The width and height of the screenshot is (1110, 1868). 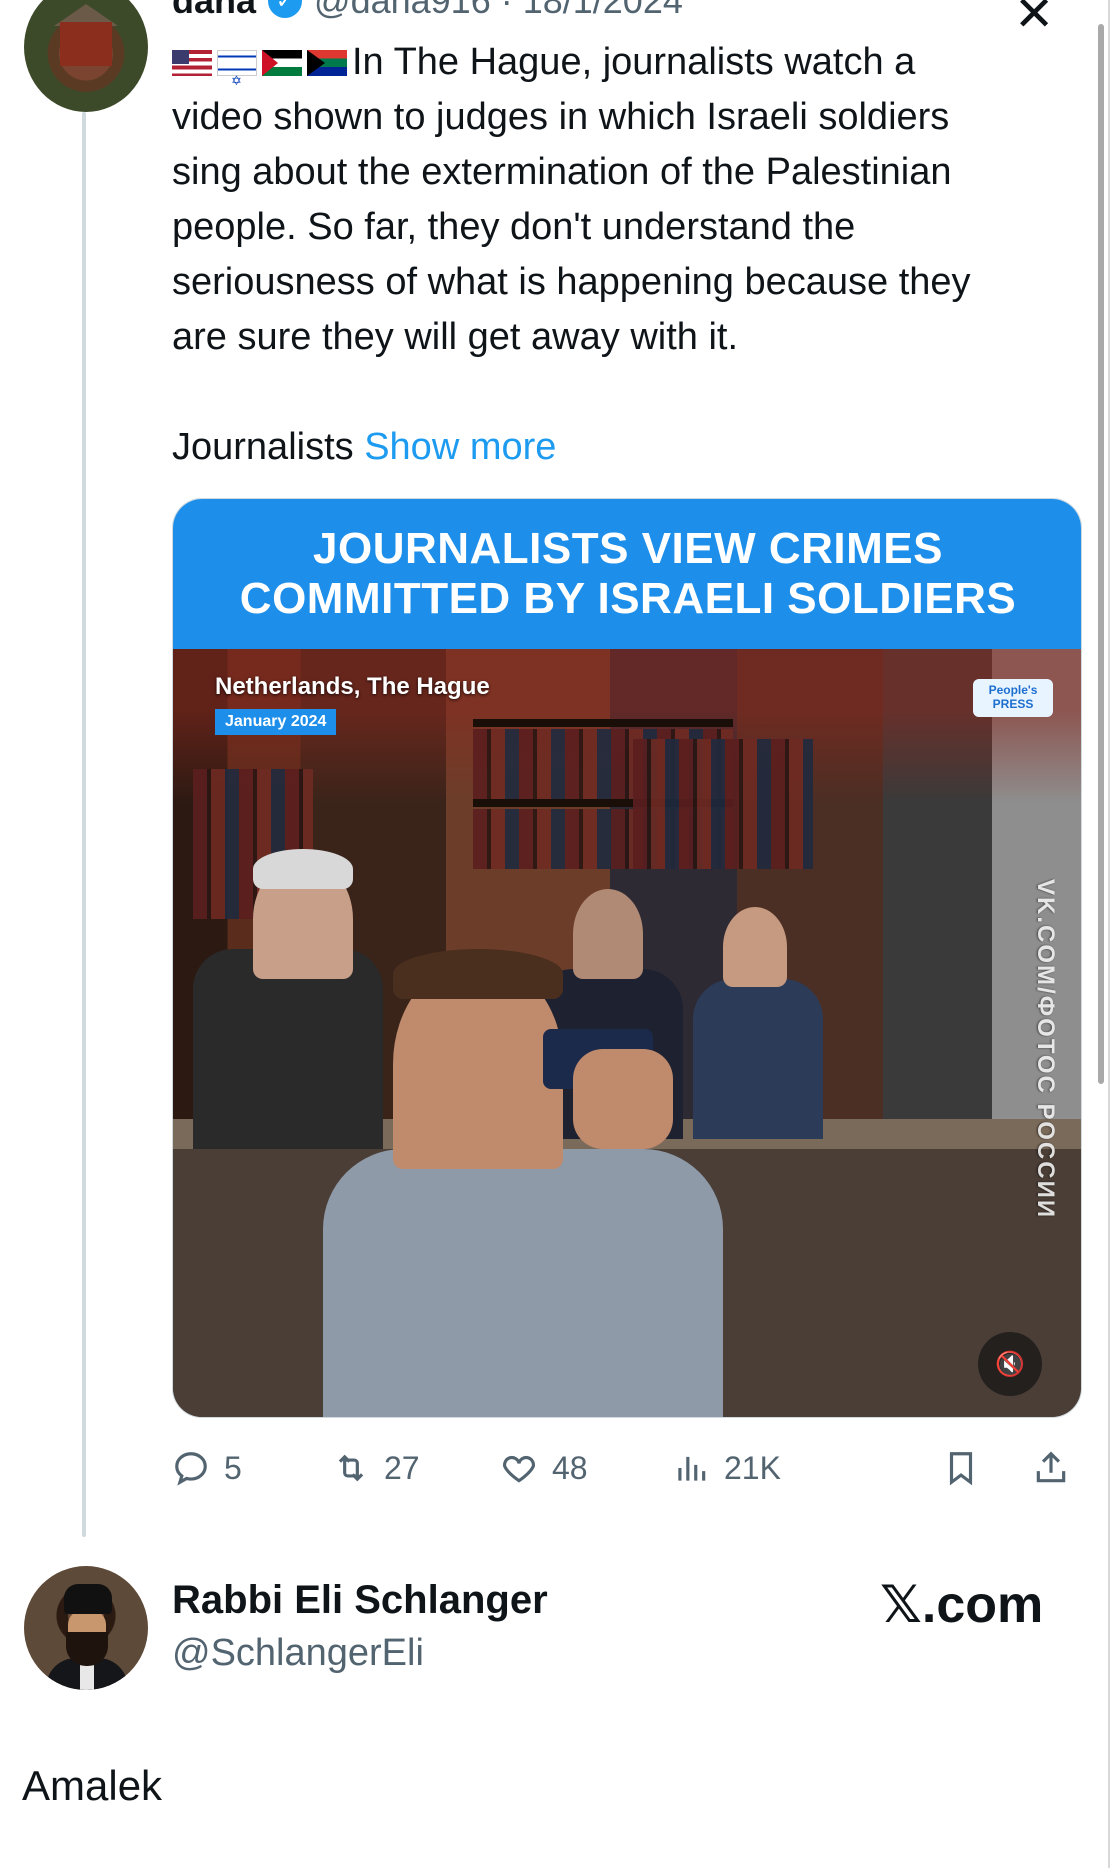 I want to click on repost-count: 27, so click(x=402, y=1467).